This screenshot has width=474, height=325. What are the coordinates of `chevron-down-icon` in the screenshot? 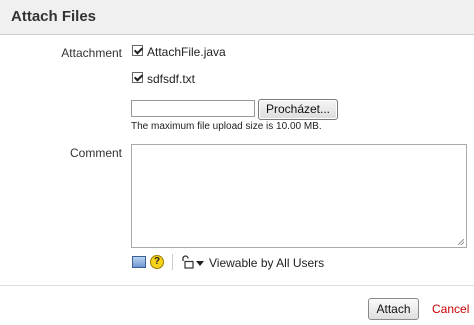 It's located at (200, 263).